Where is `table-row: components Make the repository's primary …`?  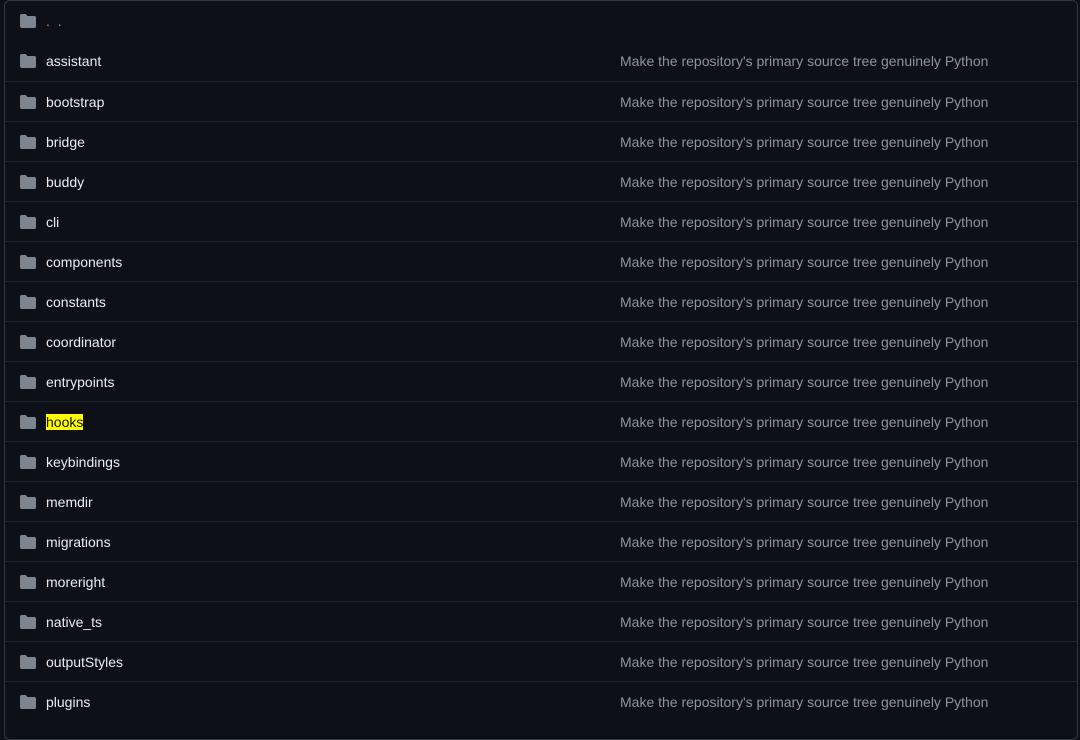 table-row: components Make the repository's primary … is located at coordinates (541, 261).